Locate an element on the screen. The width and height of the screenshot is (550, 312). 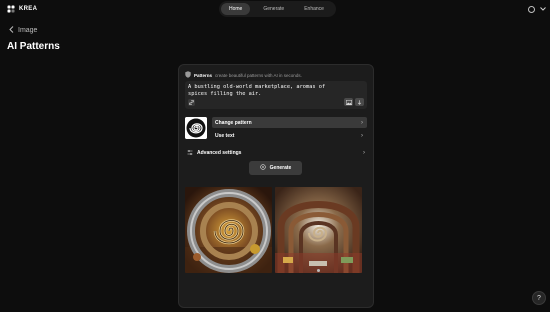
back-label: Image is located at coordinates (28, 30).